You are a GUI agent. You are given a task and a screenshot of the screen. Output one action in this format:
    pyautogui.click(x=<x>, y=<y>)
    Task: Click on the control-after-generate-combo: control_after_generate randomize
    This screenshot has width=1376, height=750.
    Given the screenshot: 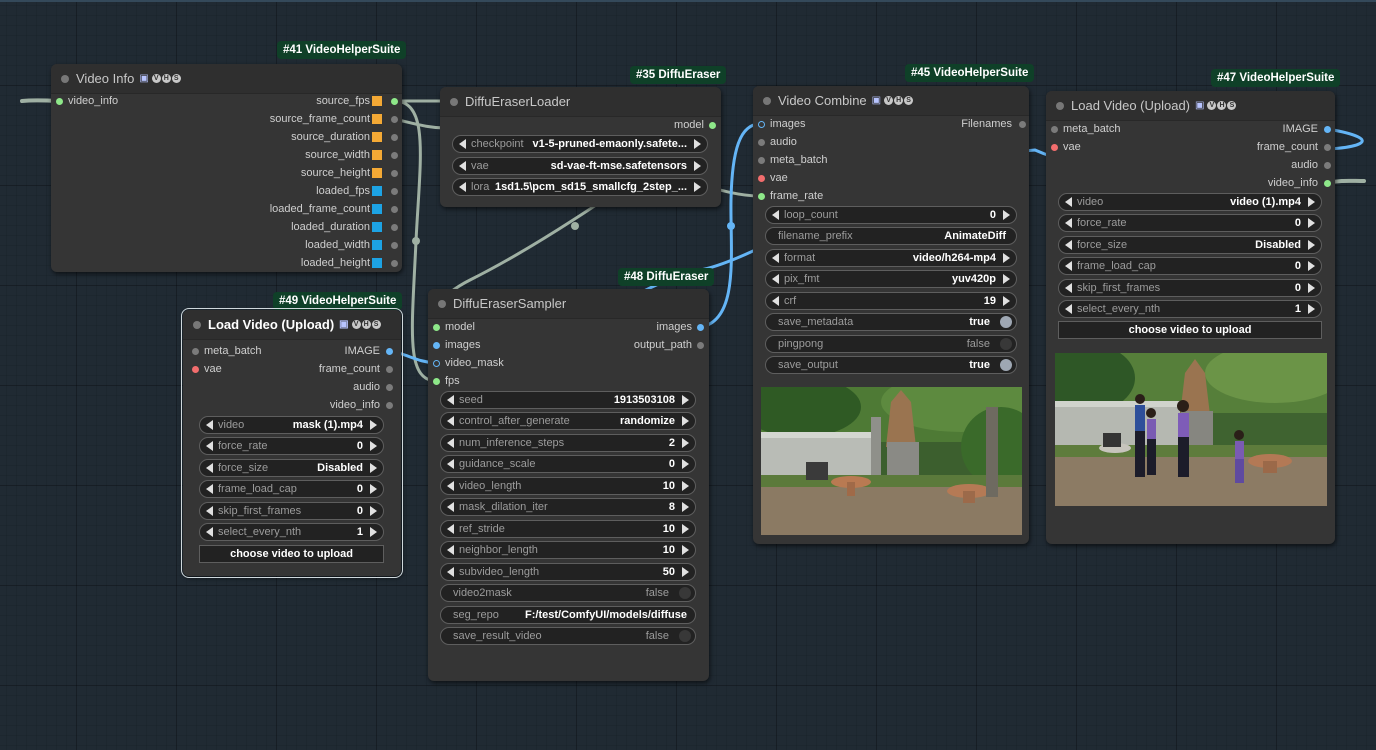 What is the action you would take?
    pyautogui.click(x=568, y=421)
    